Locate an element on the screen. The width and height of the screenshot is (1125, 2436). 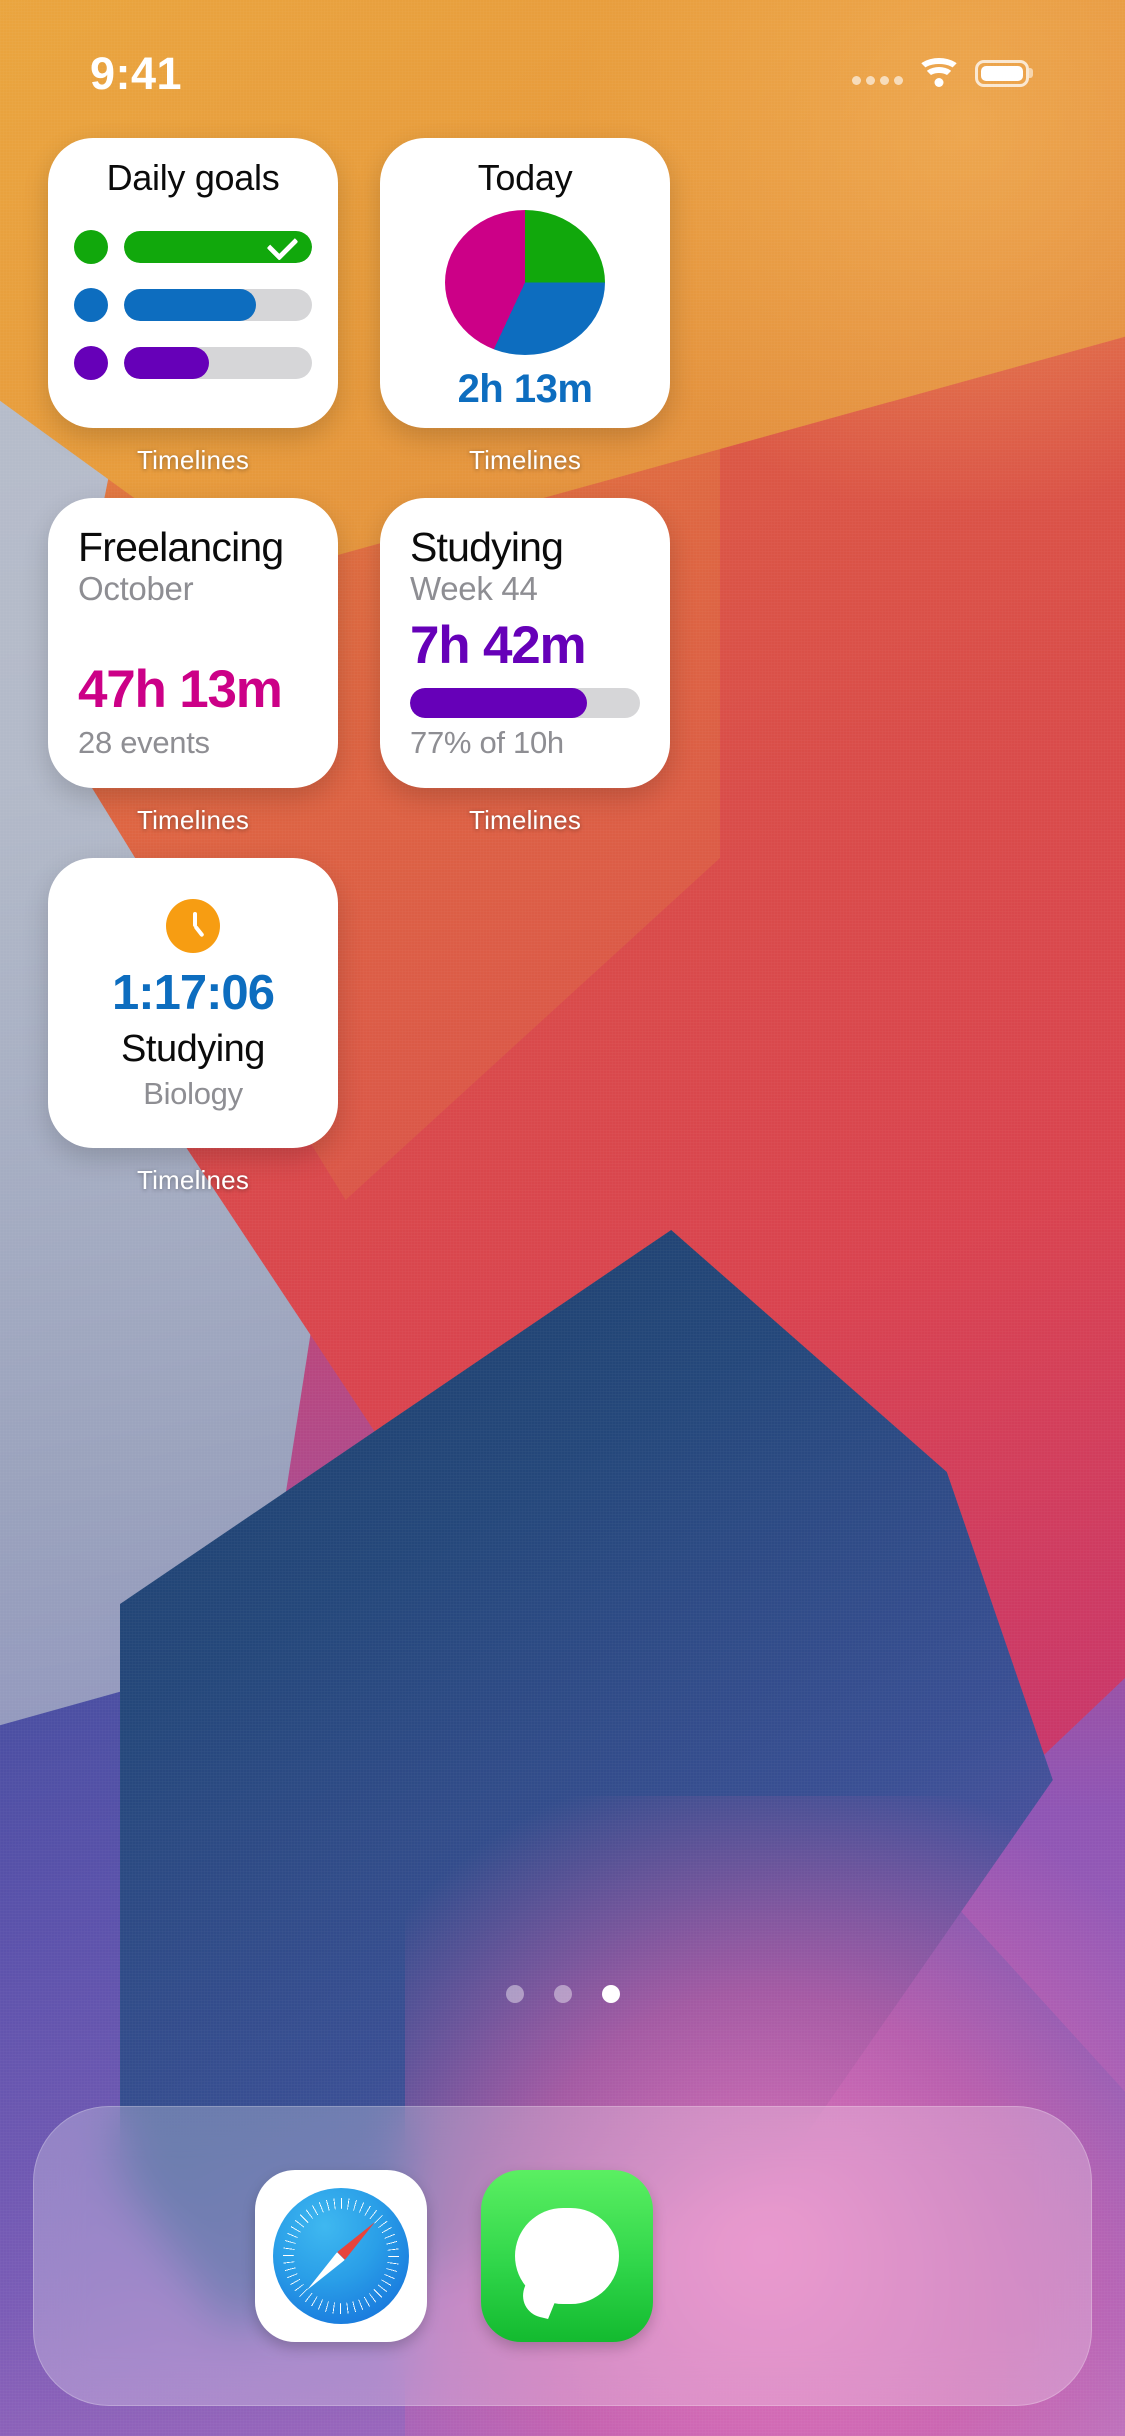
widget-timer: 1:17:06 Studying Biology is located at coordinates (193, 1003).